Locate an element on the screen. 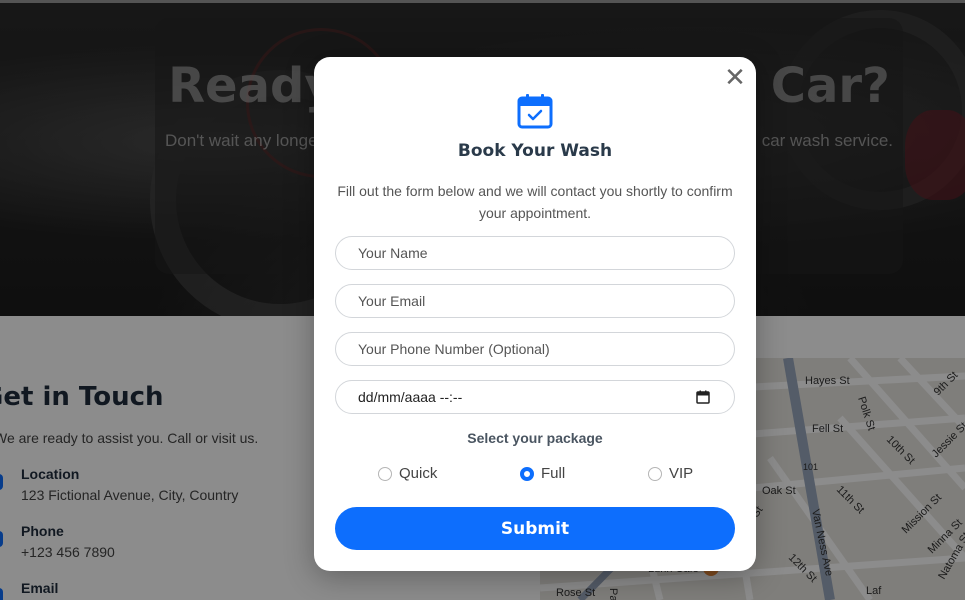 This screenshot has width=965, height=600. radio-label-vip: VIP is located at coordinates (681, 473).